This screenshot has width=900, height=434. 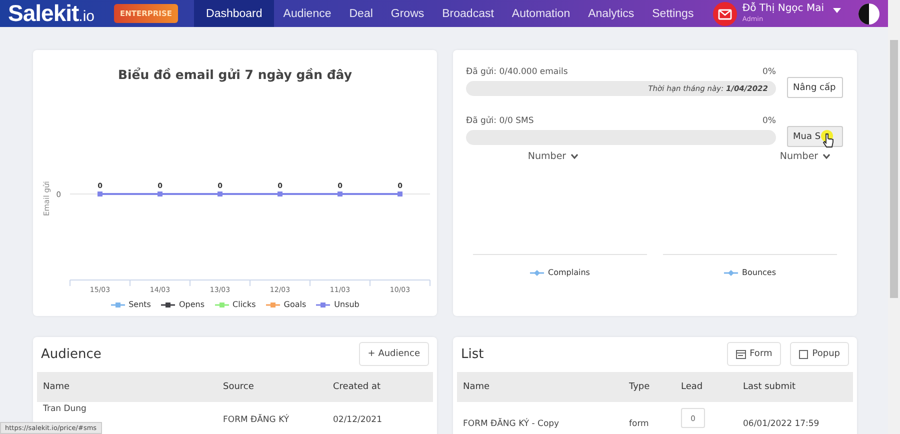 I want to click on nav-tab: Broadcast, so click(x=468, y=13).